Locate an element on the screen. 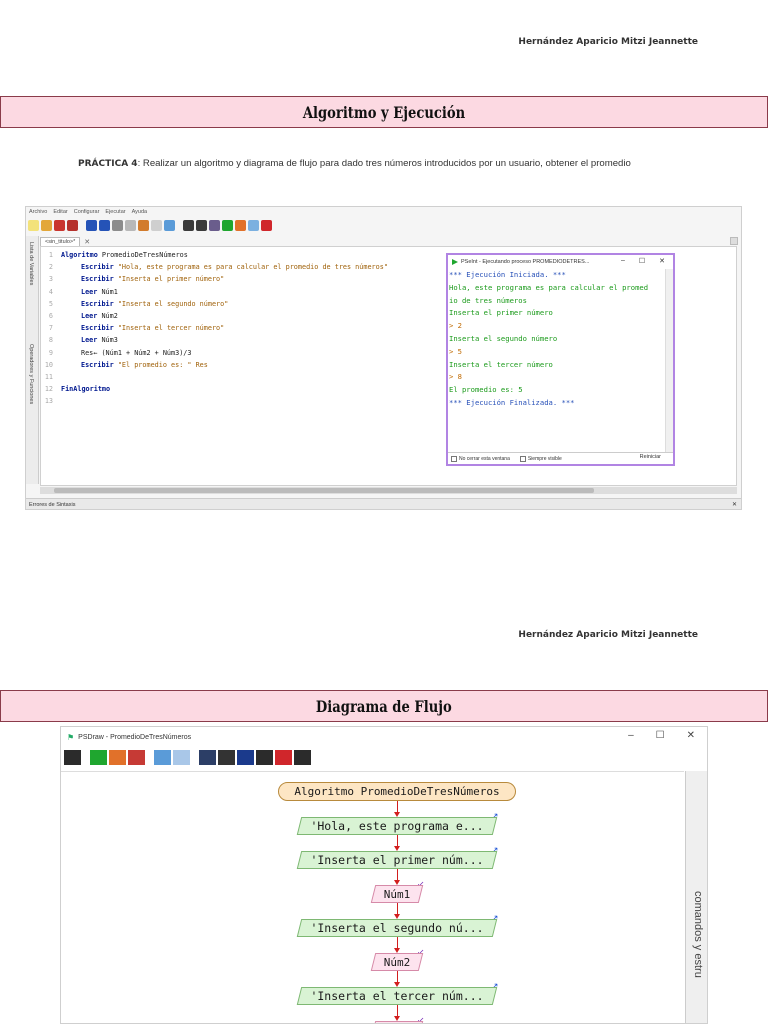  code-line: 8 Leer Núm3 is located at coordinates (79, 340).